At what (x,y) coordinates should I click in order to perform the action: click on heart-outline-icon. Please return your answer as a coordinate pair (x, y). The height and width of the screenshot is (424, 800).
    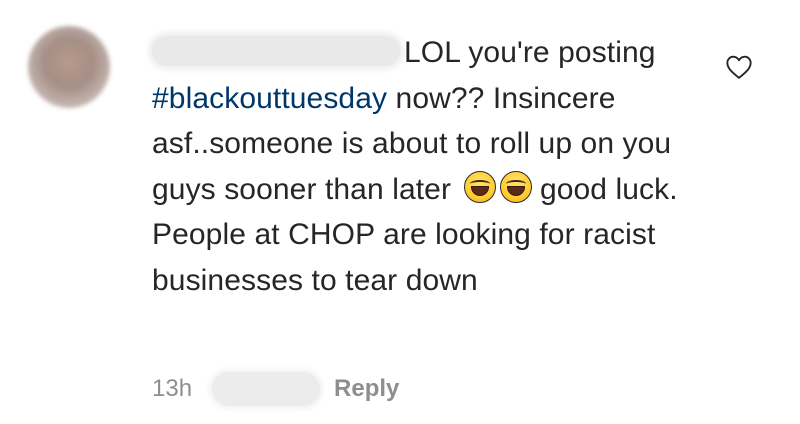
    Looking at the image, I should click on (739, 67).